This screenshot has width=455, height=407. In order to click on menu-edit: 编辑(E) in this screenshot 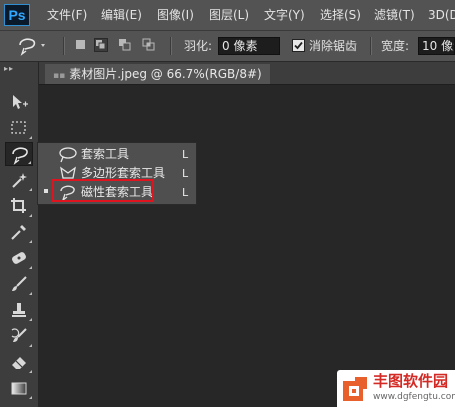, I will do `click(121, 15)`.